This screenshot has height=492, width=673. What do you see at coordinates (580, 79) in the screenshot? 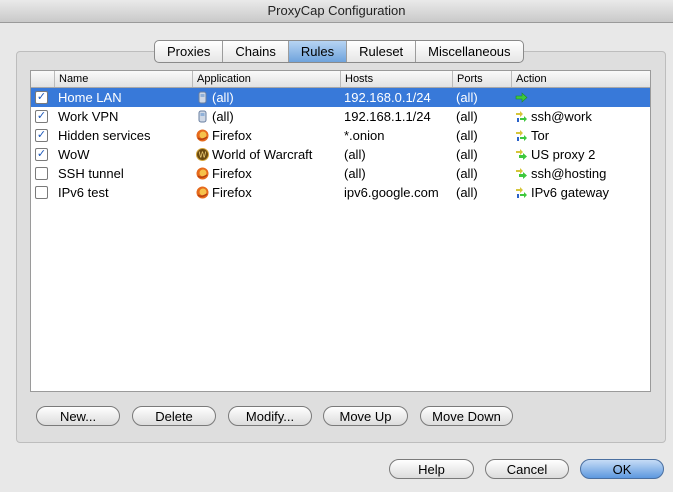
I see `header-action: Action` at bounding box center [580, 79].